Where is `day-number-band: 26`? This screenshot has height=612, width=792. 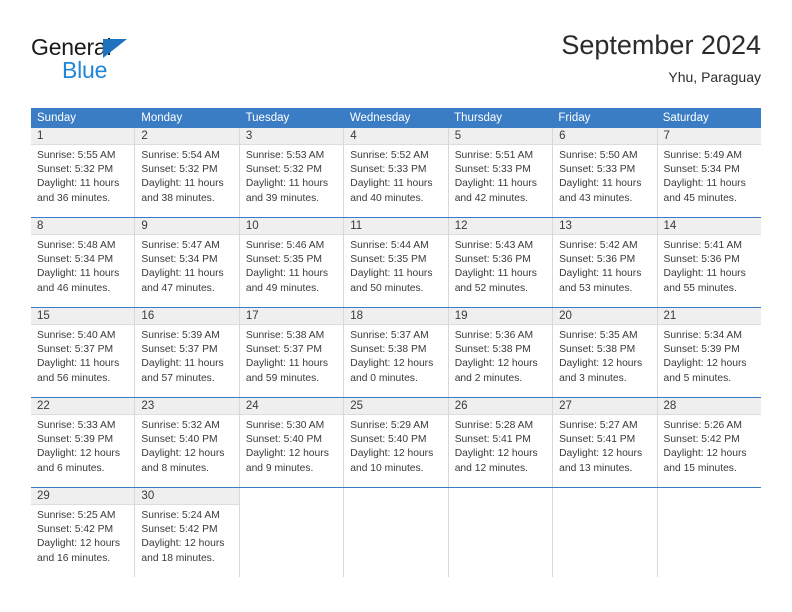
day-number-band: 26 is located at coordinates (500, 406).